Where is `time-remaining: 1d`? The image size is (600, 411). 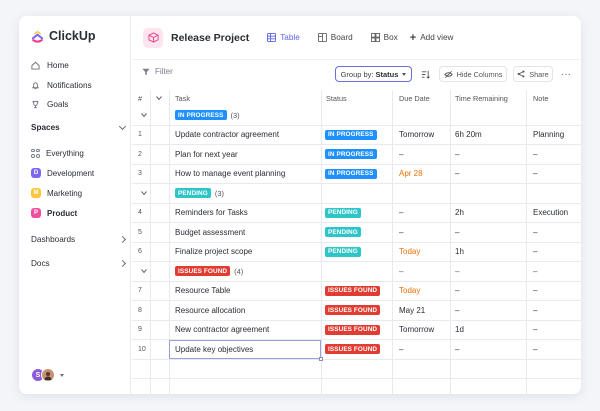 time-remaining: 1d is located at coordinates (459, 330).